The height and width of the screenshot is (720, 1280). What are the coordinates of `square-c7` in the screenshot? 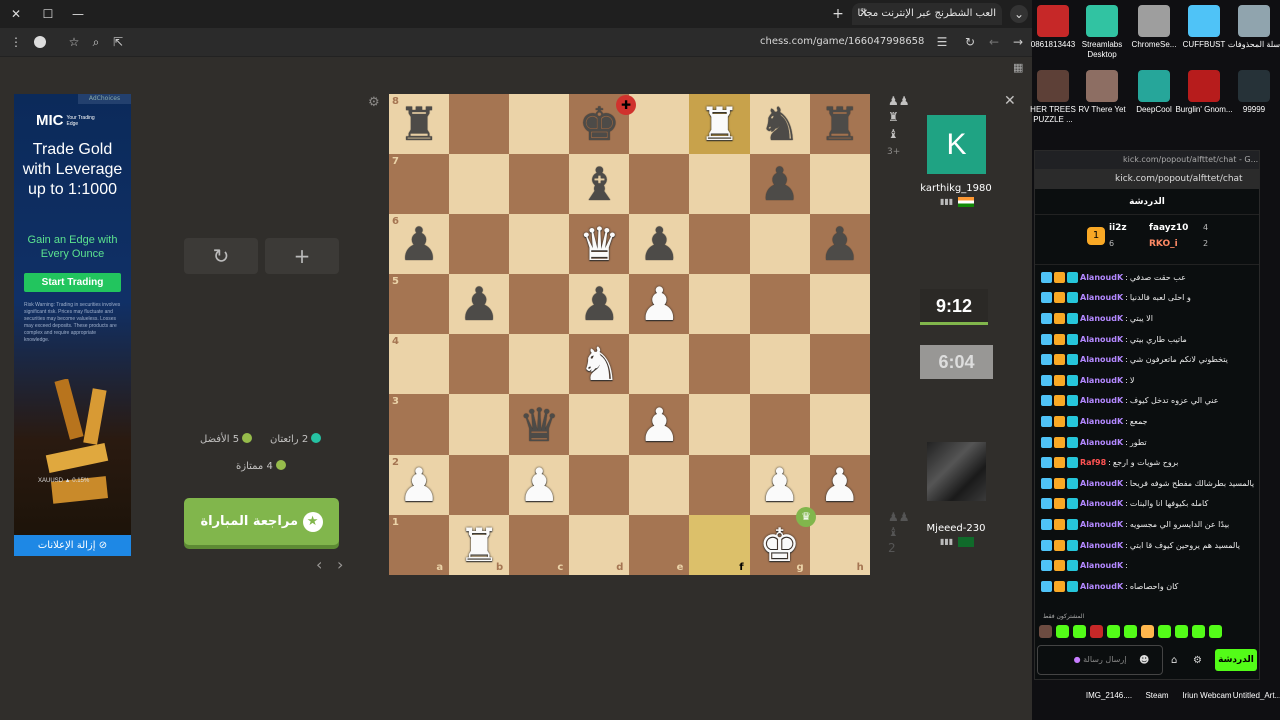 It's located at (539, 184).